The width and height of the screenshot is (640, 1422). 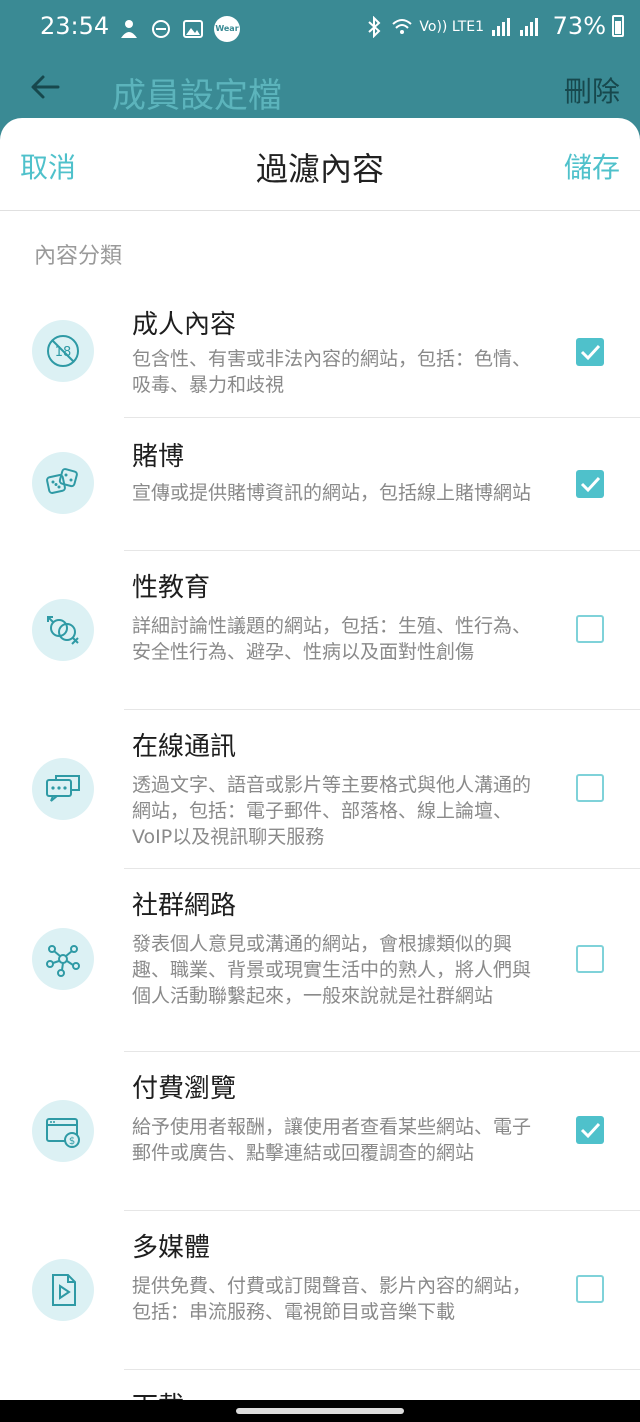 I want to click on category-desc: 宣傳或提供賭博資訊的網站，包括線上賭博網站, so click(x=332, y=493).